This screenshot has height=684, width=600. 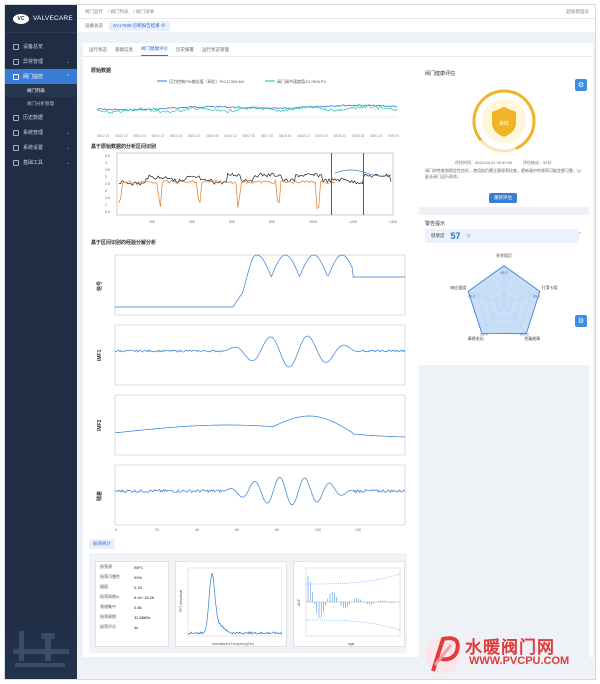 What do you see at coordinates (353, 222) in the screenshot?
I see `x-tick-label: 1200` at bounding box center [353, 222].